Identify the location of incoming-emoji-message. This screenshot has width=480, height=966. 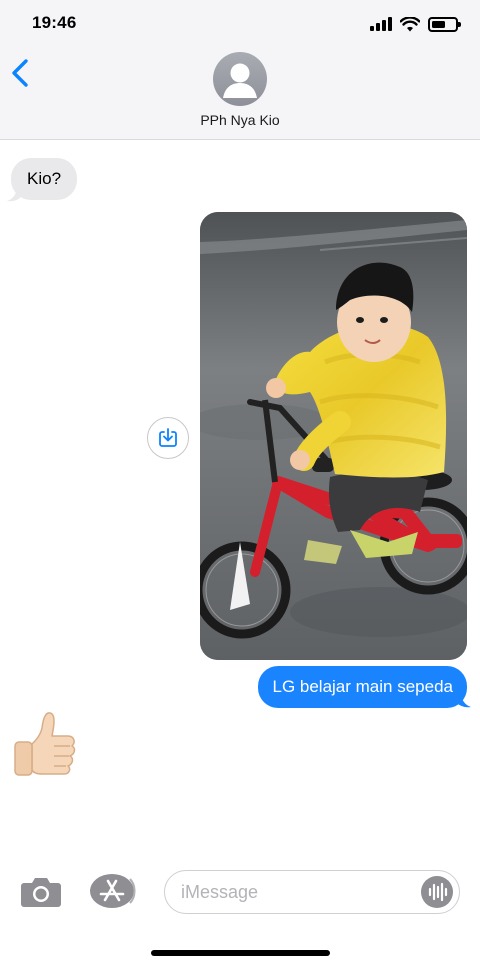
(45, 744).